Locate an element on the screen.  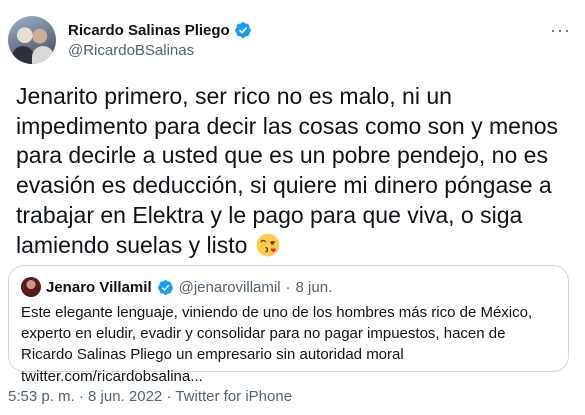
avatar-figure-left is located at coordinates (23, 55).